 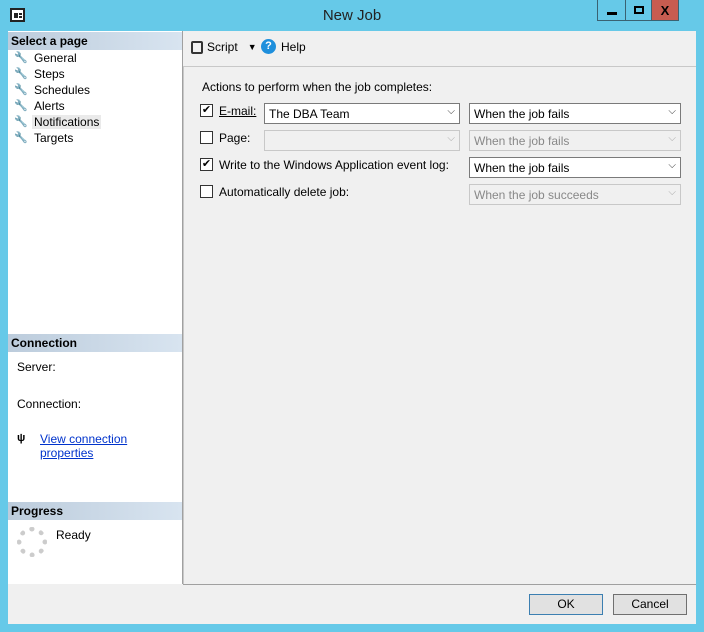 I want to click on dropdown-arrow-icon: ▼, so click(x=252, y=47).